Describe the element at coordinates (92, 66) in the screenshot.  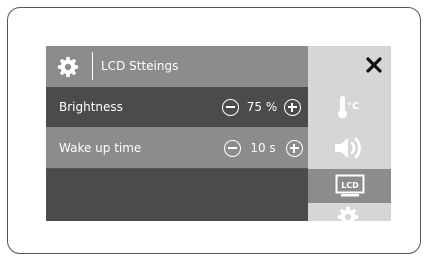
I see `header-divider` at that location.